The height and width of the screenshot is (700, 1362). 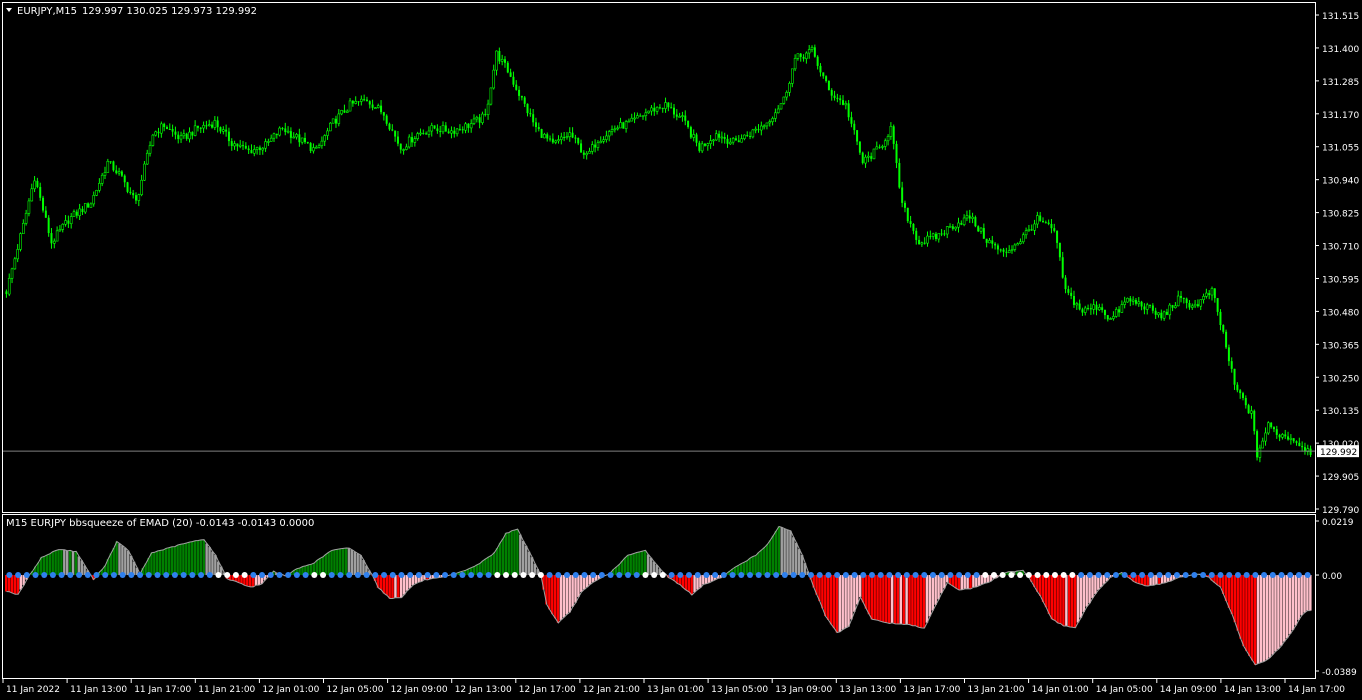 I want to click on indicator-tick-label: 0.0219, so click(x=1338, y=523).